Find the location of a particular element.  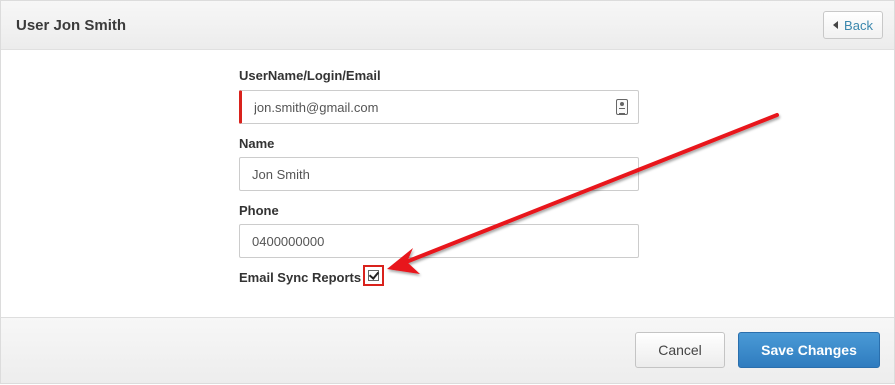

name-field is located at coordinates (439, 174).